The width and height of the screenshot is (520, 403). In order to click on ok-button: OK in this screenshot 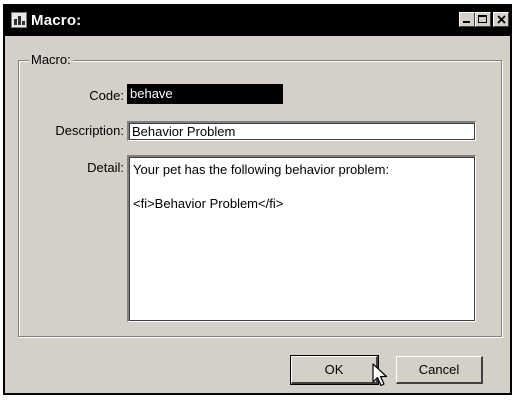, I will do `click(334, 370)`.